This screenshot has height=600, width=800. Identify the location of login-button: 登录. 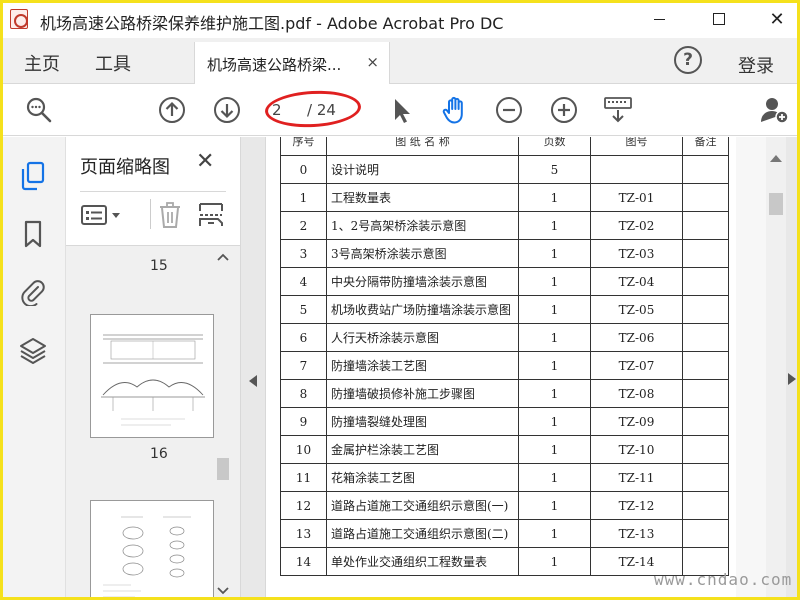
(756, 65).